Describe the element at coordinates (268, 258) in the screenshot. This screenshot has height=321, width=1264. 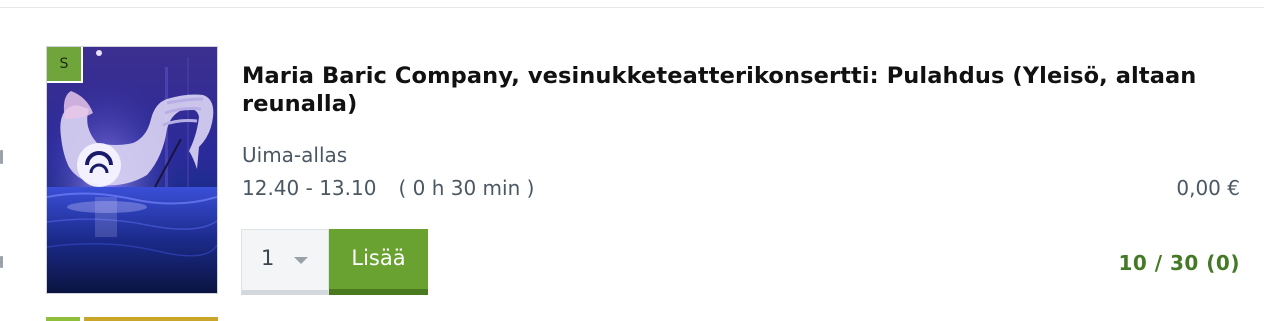
I see `quantity-value: 1` at that location.